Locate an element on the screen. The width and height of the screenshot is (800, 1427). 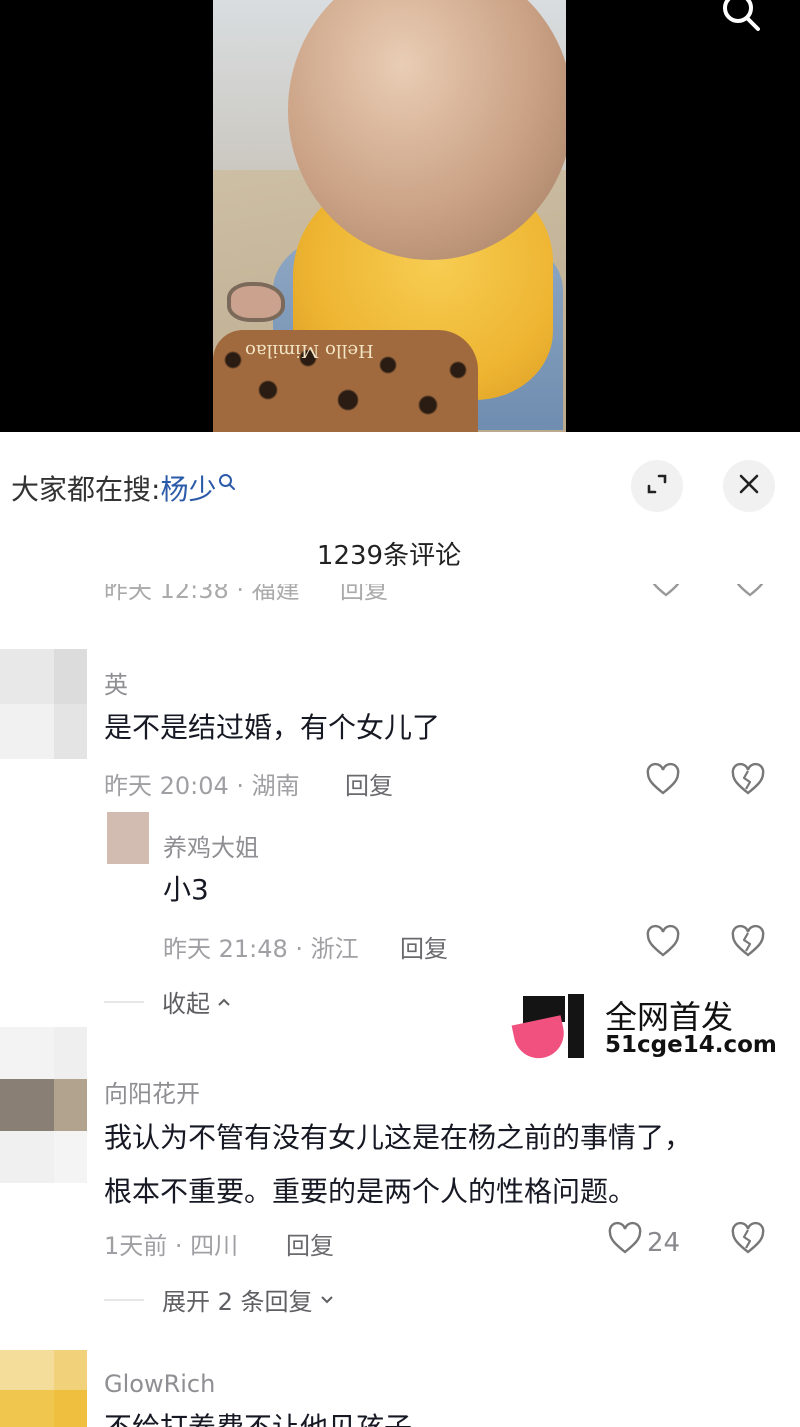
leopard-bag: Hello Mimilao is located at coordinates (345, 381).